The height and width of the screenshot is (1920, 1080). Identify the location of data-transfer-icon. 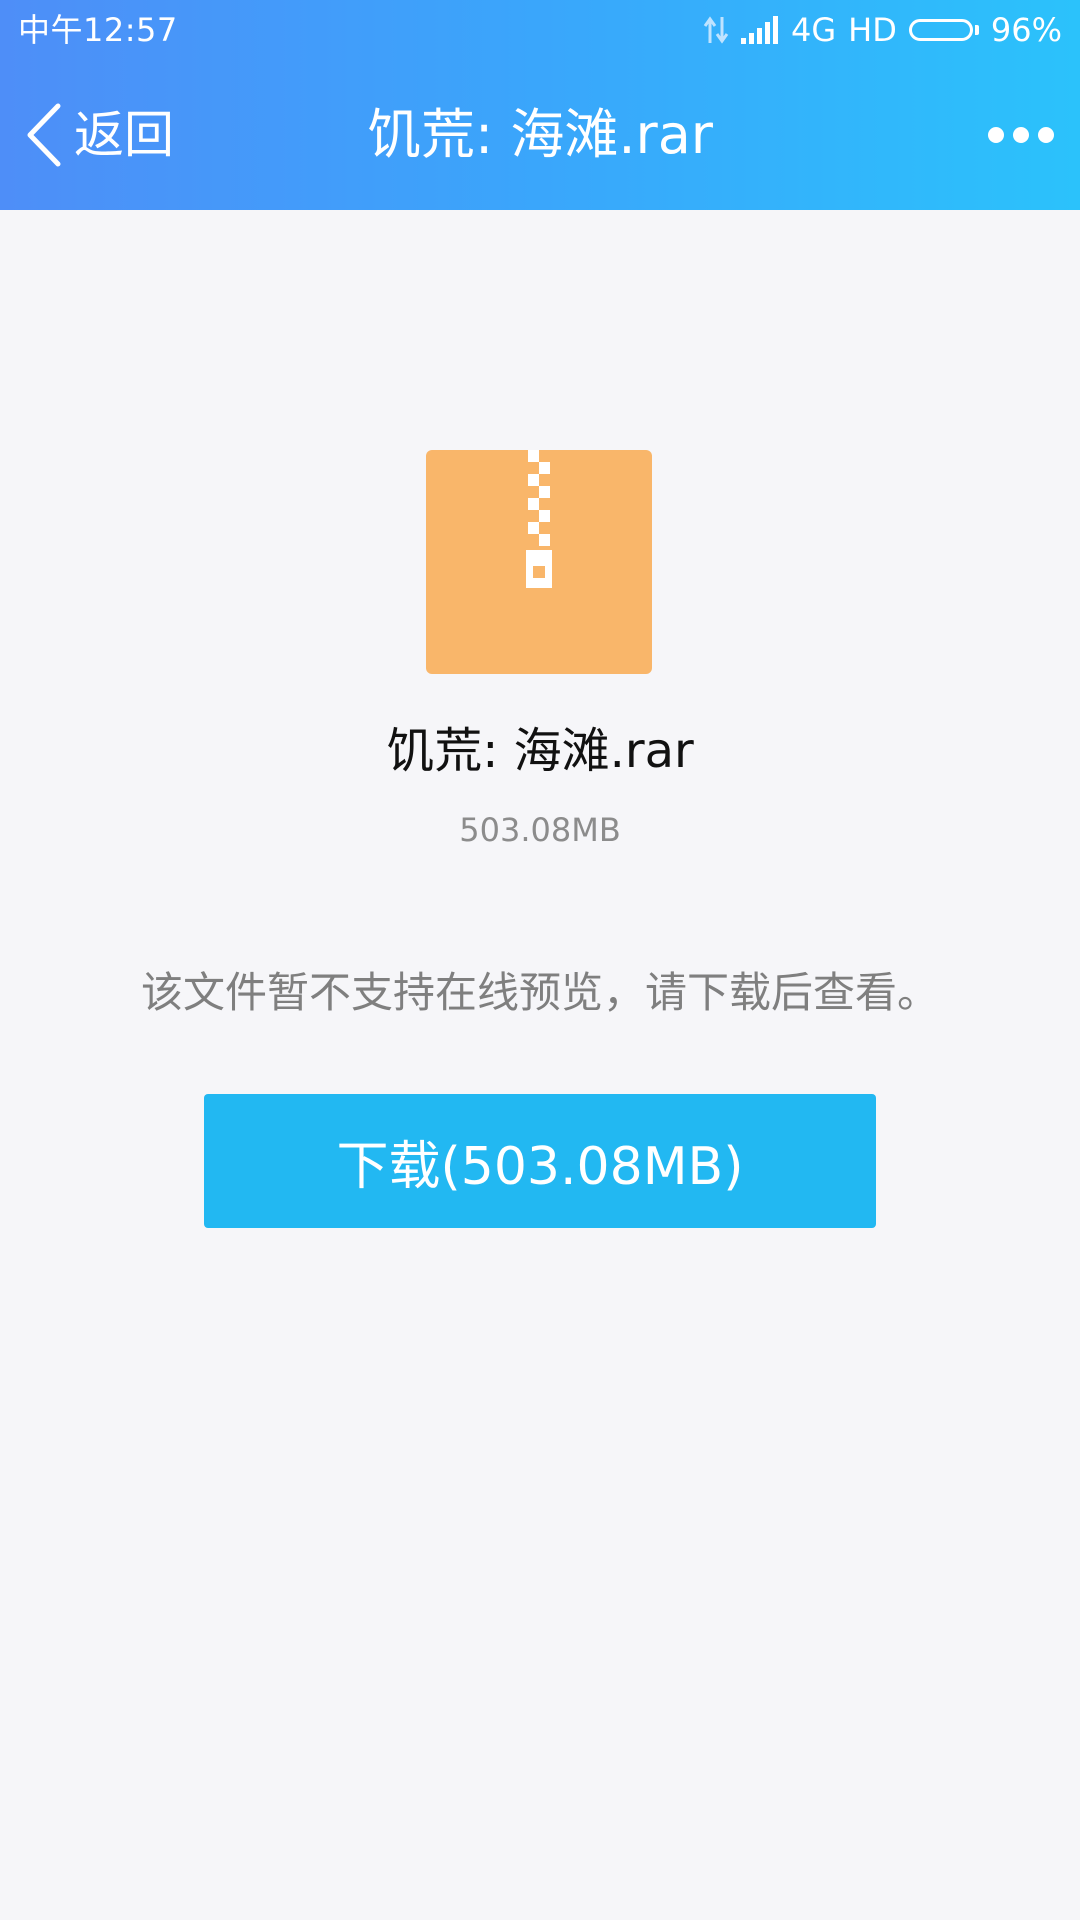
(716, 30).